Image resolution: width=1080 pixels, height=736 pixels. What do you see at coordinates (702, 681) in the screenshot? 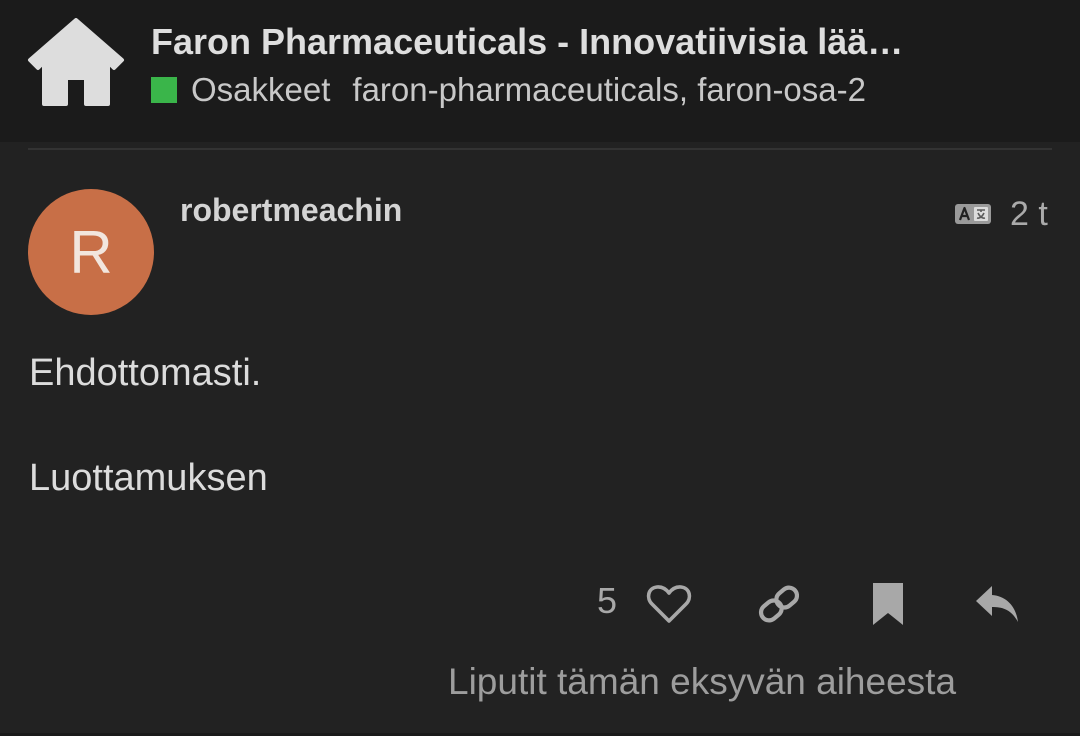
I see `flag-notice: Liputit tämän eksyvän aiheesta` at bounding box center [702, 681].